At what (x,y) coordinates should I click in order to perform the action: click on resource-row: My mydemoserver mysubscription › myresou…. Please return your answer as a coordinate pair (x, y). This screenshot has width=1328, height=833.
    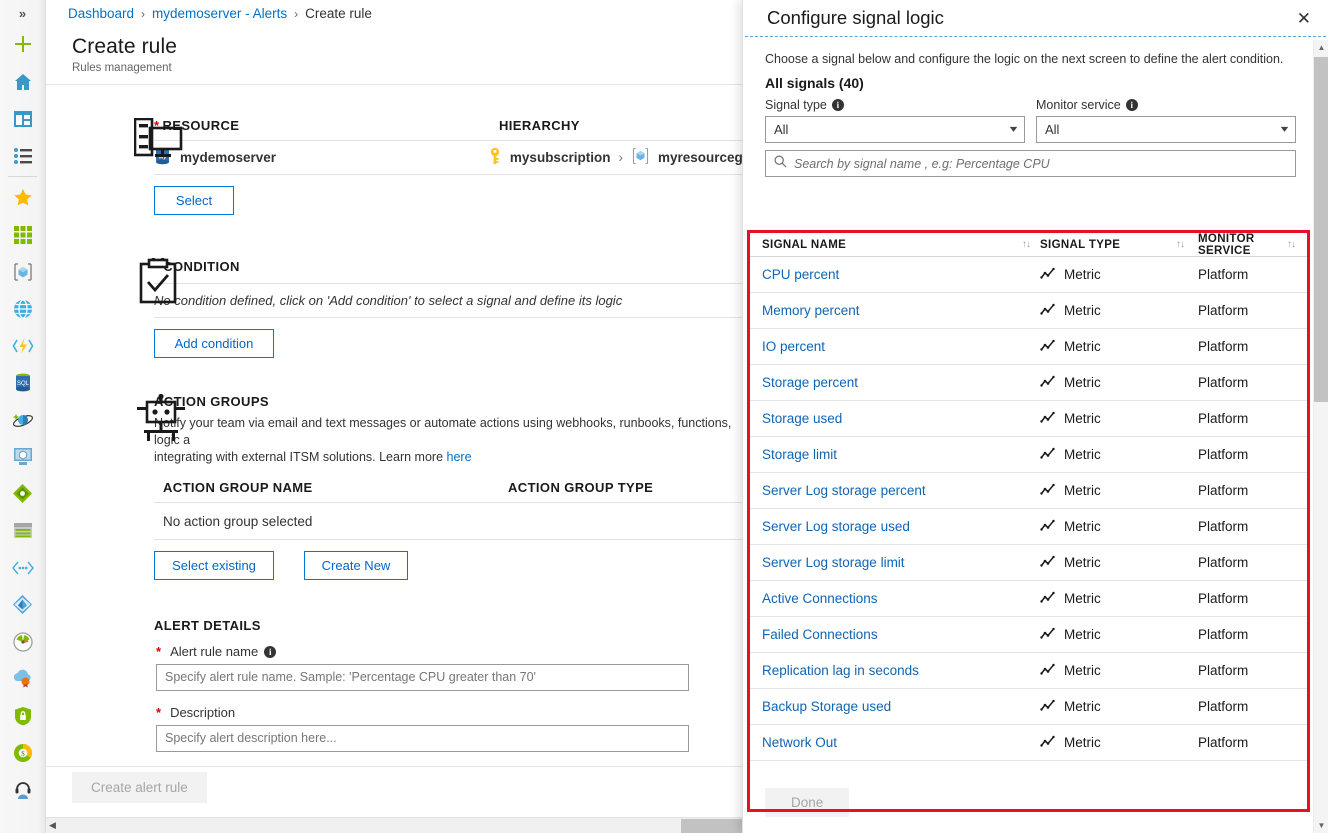
    Looking at the image, I should click on (451, 158).